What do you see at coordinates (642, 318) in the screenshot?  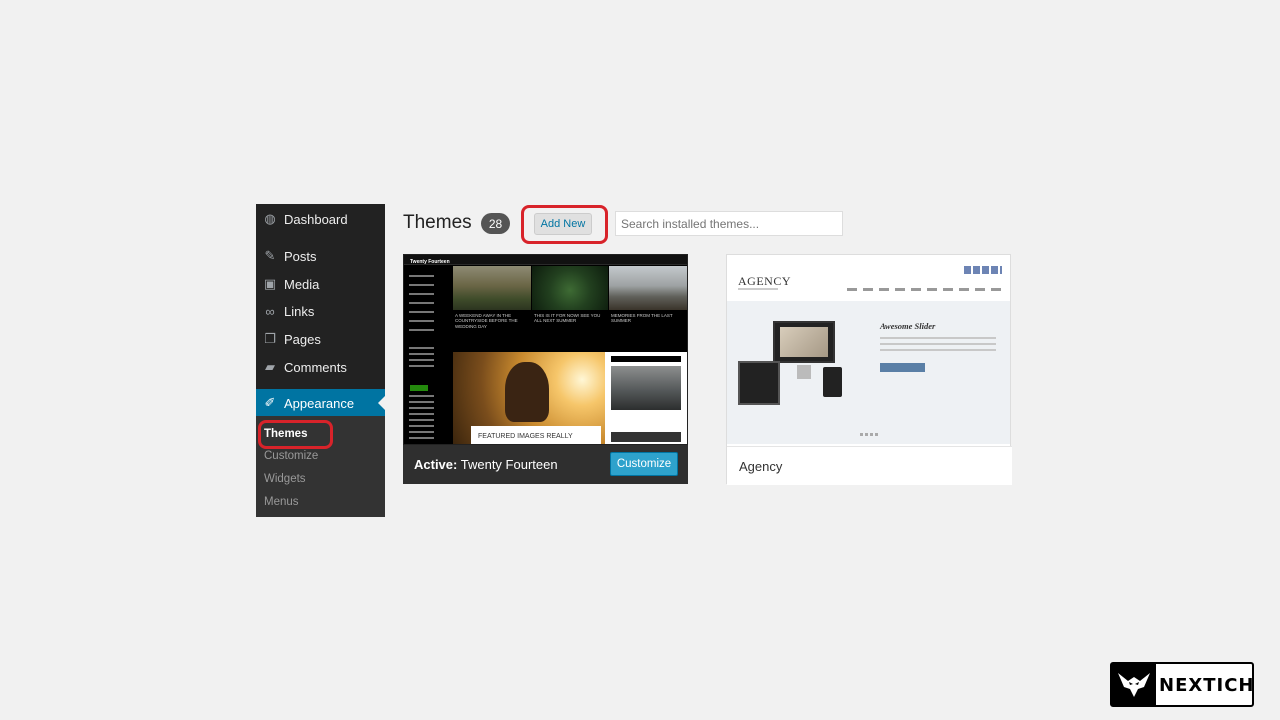 I see `preview-caption-3: MEMORIES FROM THE LAST SUMMER` at bounding box center [642, 318].